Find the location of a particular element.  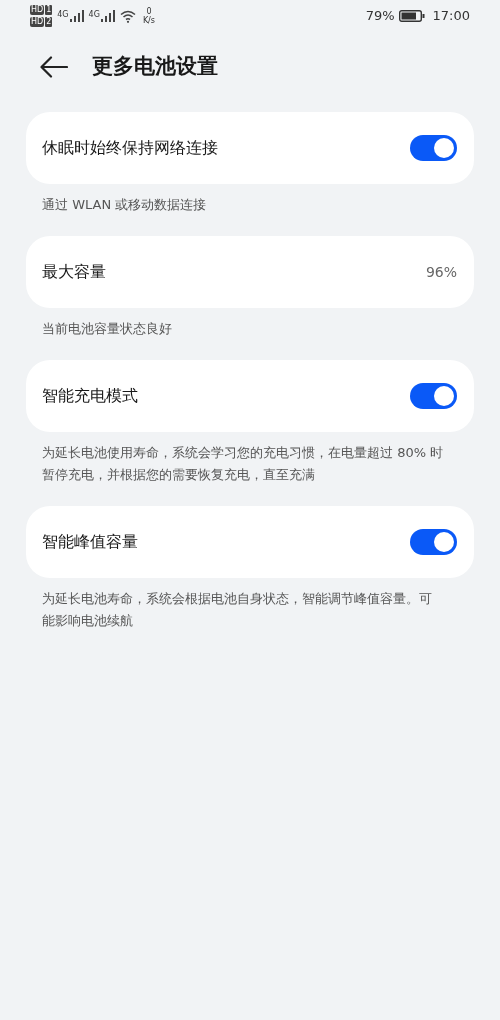

setting-label: 休眠时始终保持网络连接 is located at coordinates (130, 148).